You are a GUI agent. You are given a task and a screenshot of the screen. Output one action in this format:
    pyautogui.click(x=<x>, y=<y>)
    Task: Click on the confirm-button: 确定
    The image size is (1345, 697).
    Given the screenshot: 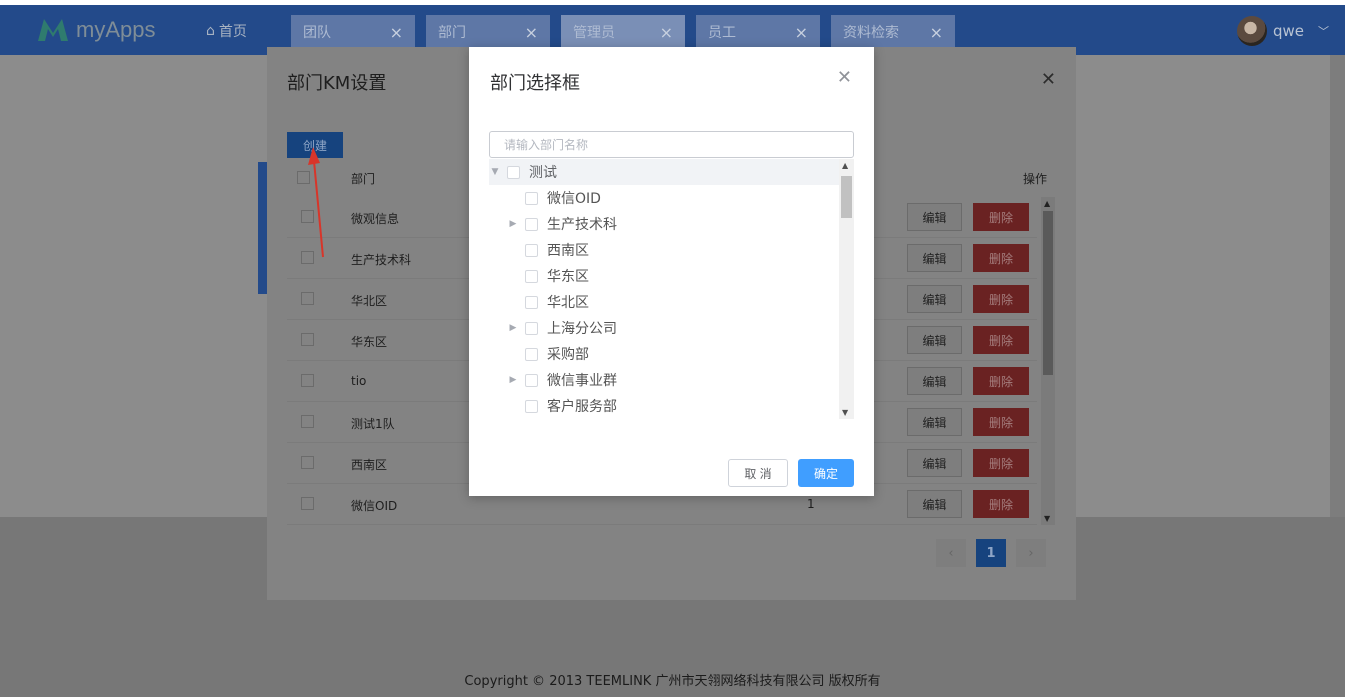 What is the action you would take?
    pyautogui.click(x=826, y=473)
    